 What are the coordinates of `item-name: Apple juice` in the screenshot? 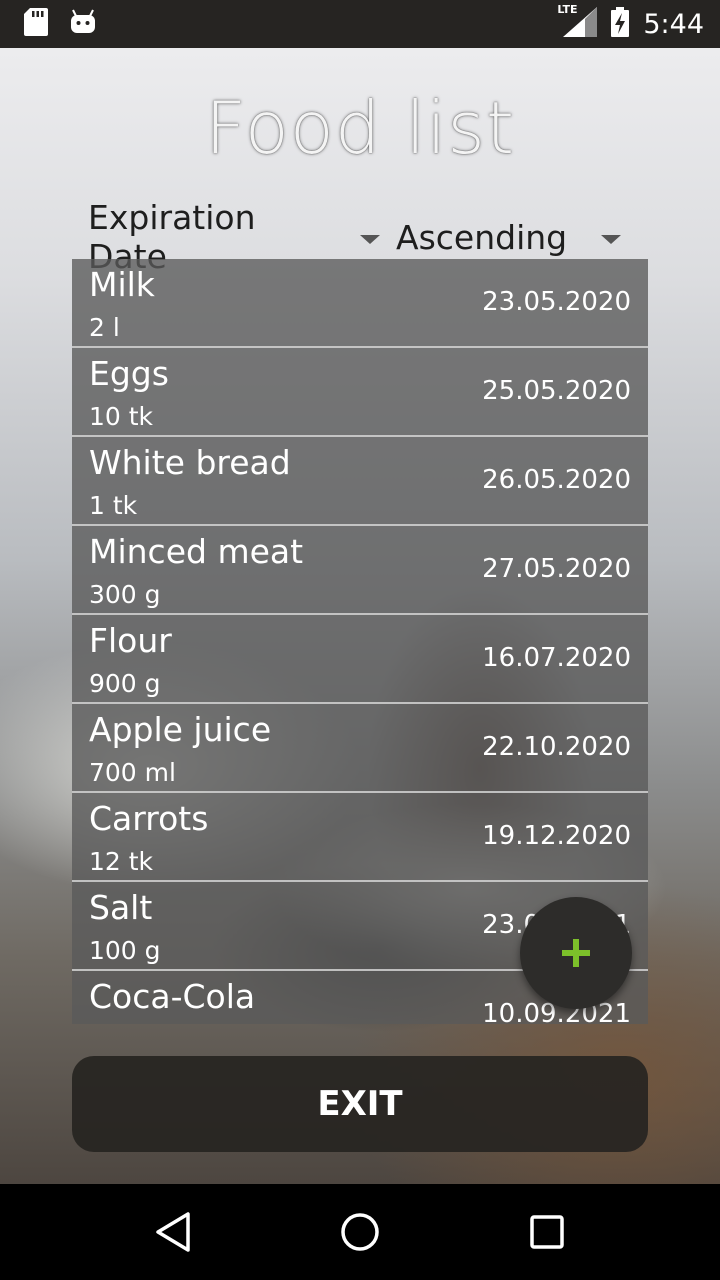 It's located at (180, 729).